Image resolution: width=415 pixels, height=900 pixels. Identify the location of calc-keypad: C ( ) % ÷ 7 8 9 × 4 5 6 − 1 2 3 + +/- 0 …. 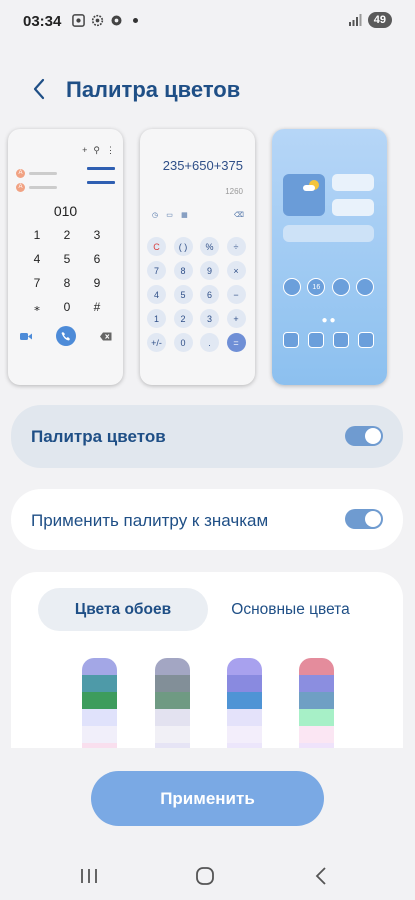
(200, 294).